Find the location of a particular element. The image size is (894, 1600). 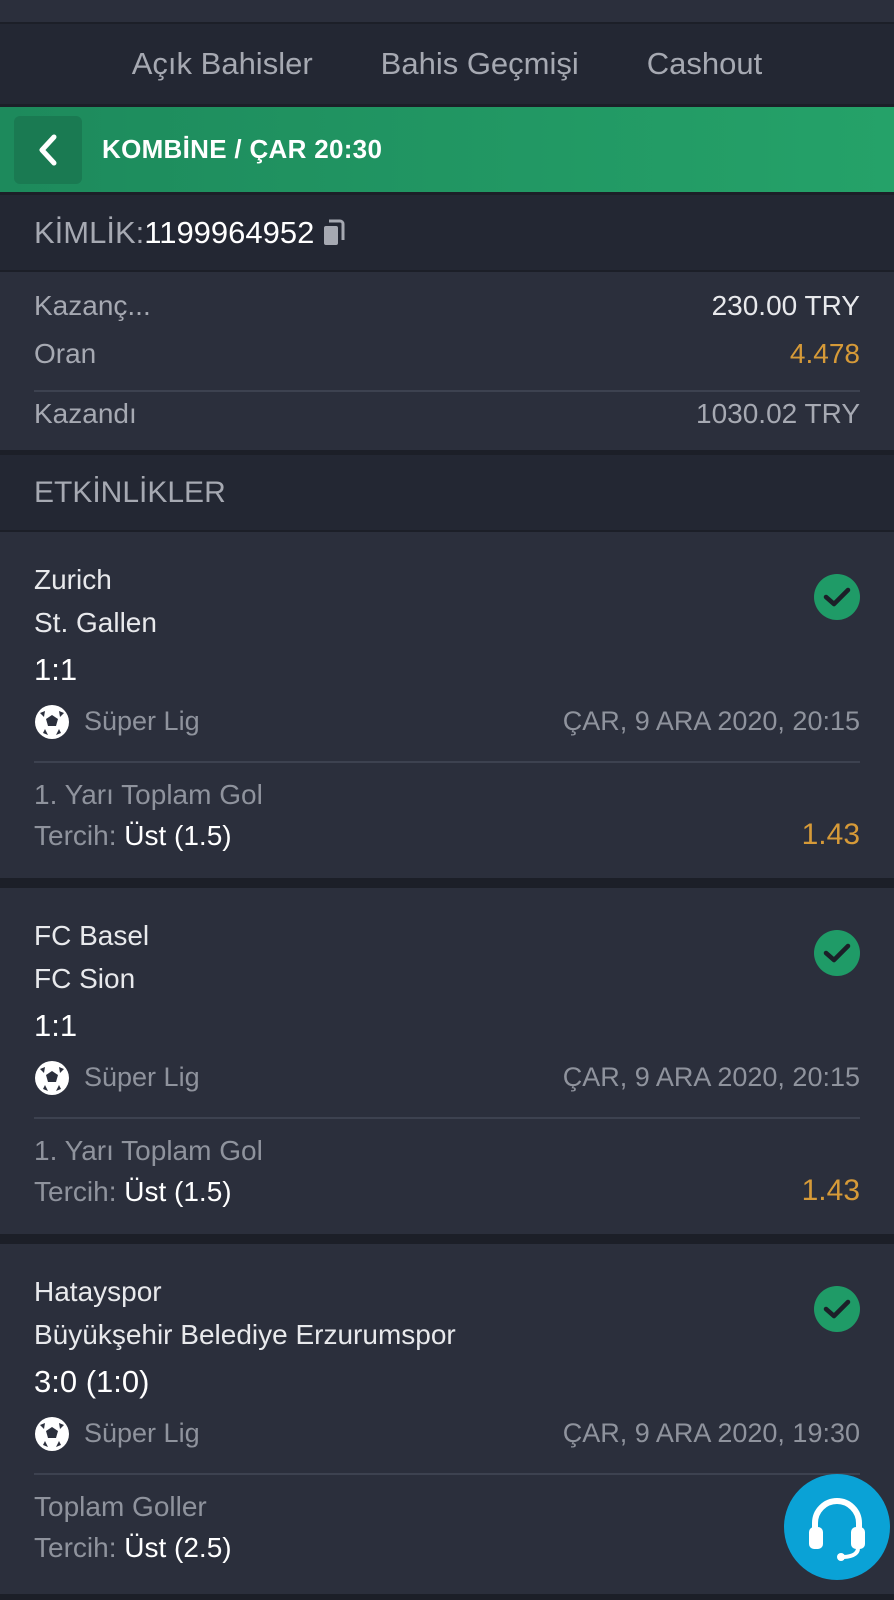

ticket-id-label: KİMLİK: is located at coordinates (89, 232).